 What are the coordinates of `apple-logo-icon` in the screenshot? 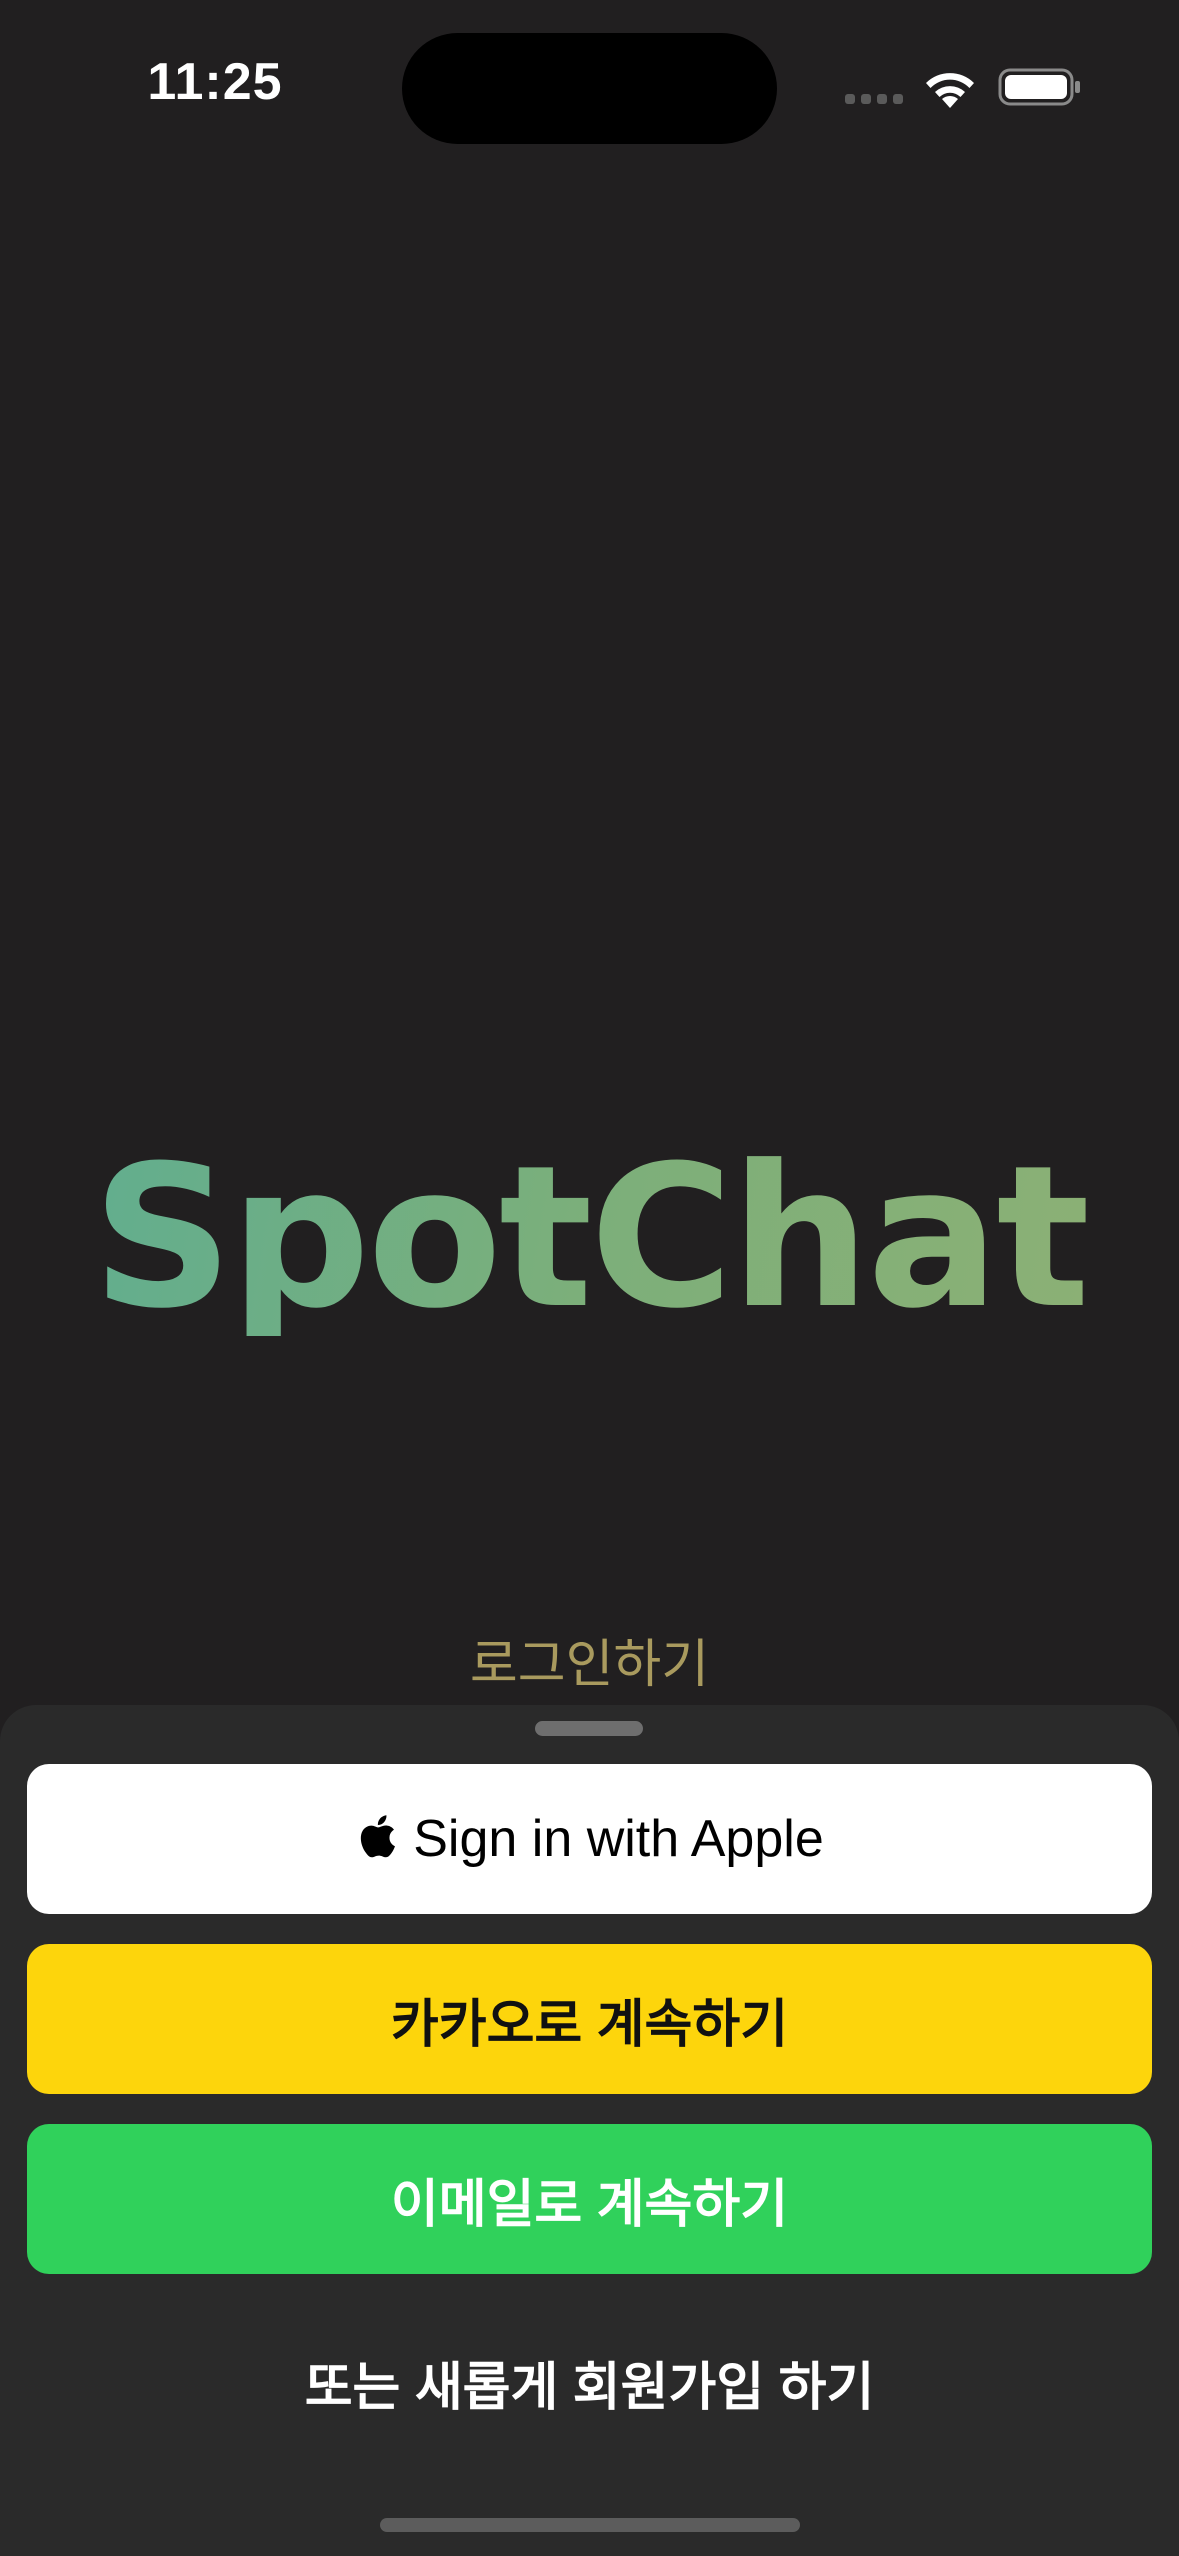 It's located at (378, 1836).